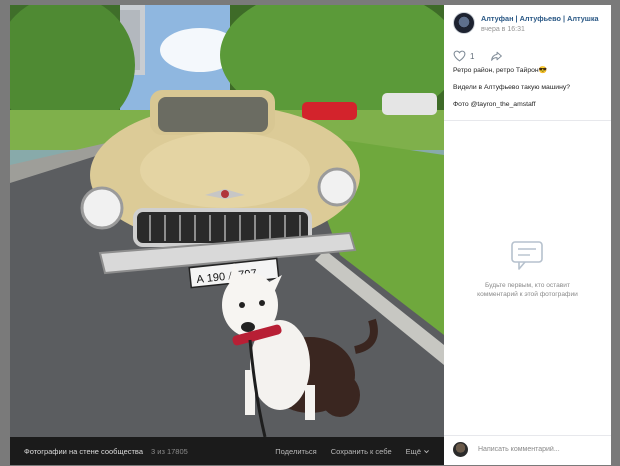 The image size is (620, 466). Describe the element at coordinates (478, 56) in the screenshot. I see `post-actions: 1` at that location.